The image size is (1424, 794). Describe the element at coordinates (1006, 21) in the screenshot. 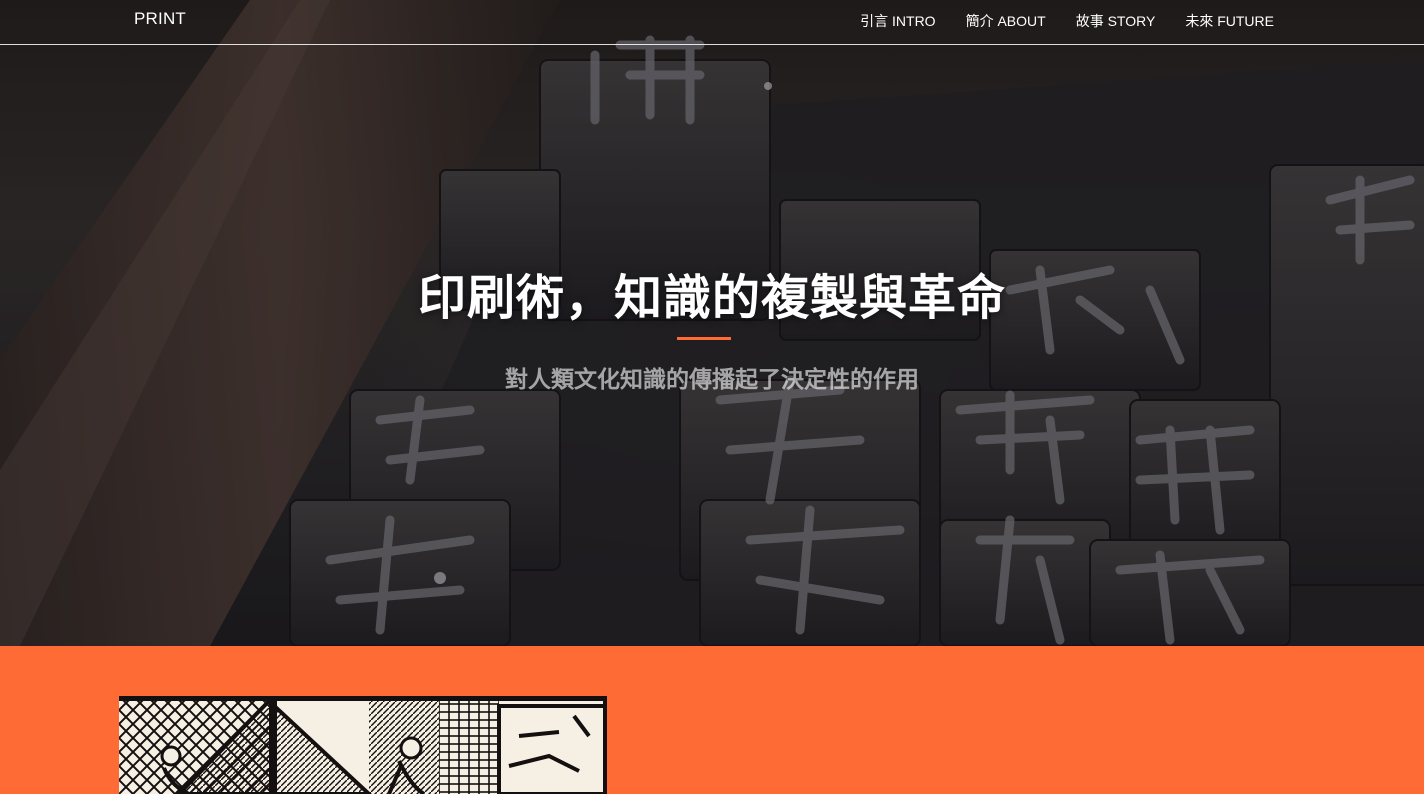

I see `nav-link-about: 簡介 ABOUT` at that location.